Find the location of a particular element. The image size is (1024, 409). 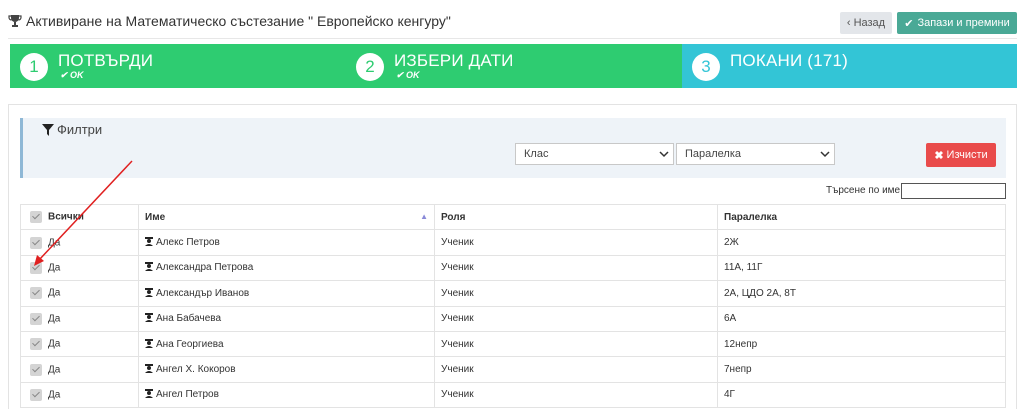

step-label: ИЗБЕРИ ДАТИ is located at coordinates (454, 60).